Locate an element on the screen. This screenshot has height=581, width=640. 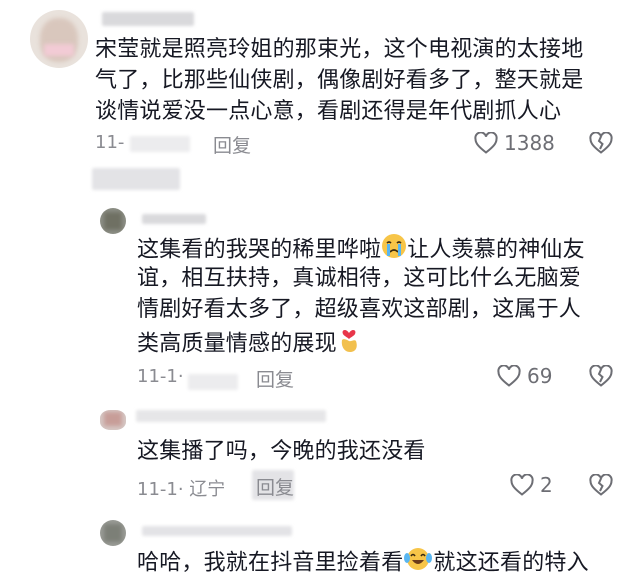
comment-date: 11- is located at coordinates (110, 142).